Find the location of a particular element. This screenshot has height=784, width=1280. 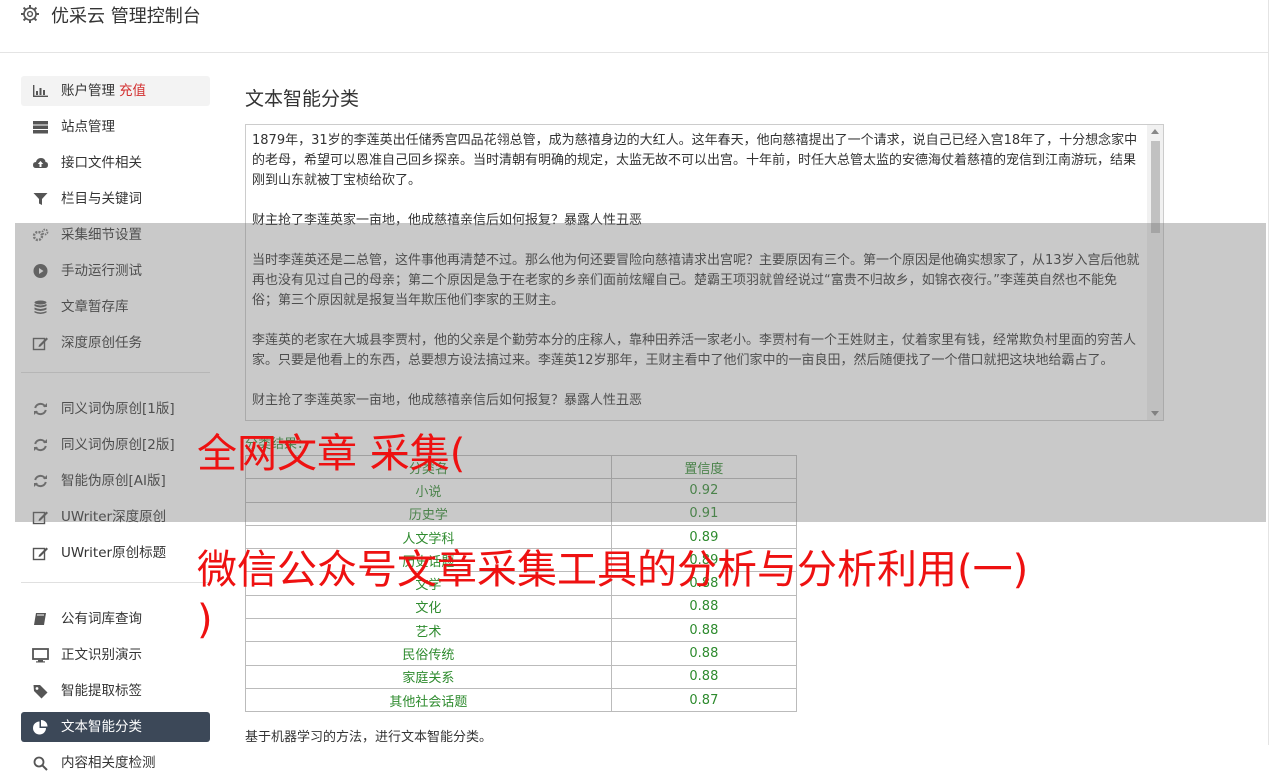

watermark-line-3-text: ) is located at coordinates (205, 620).